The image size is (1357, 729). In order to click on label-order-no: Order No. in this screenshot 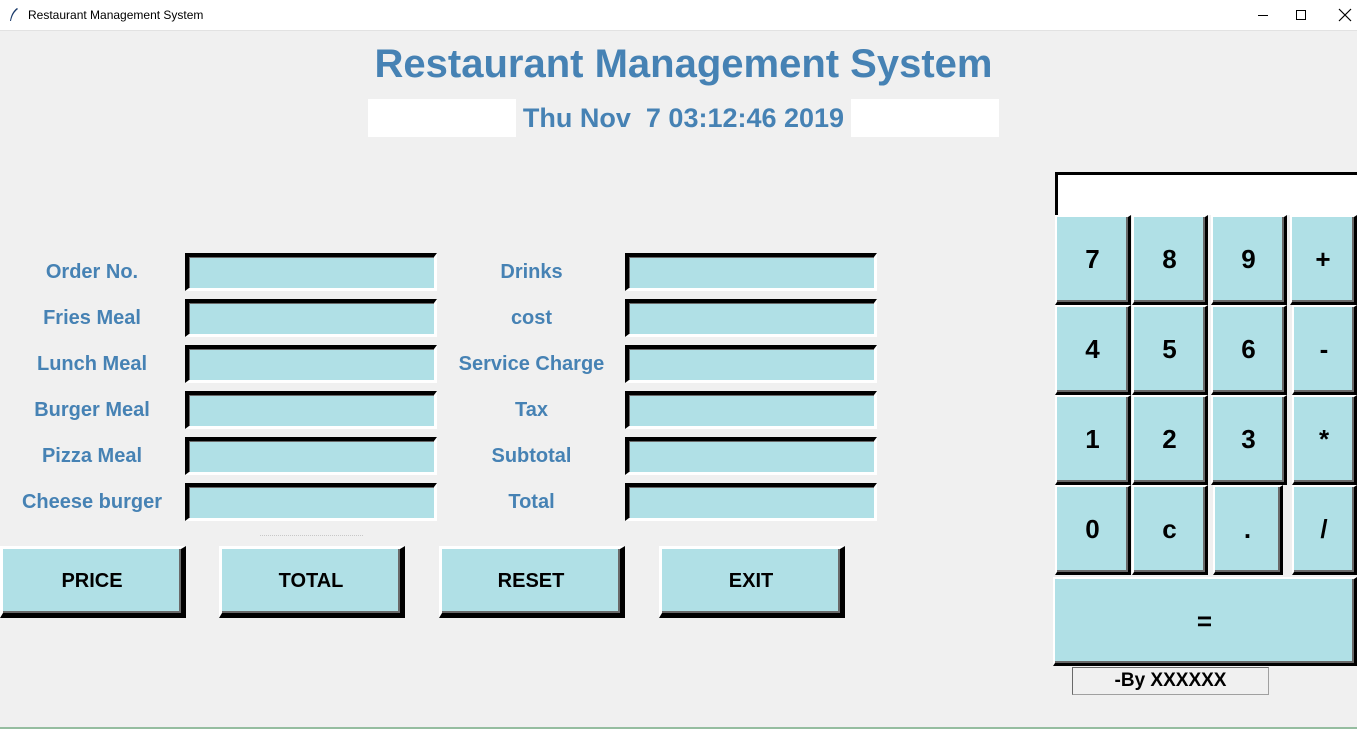, I will do `click(92, 272)`.